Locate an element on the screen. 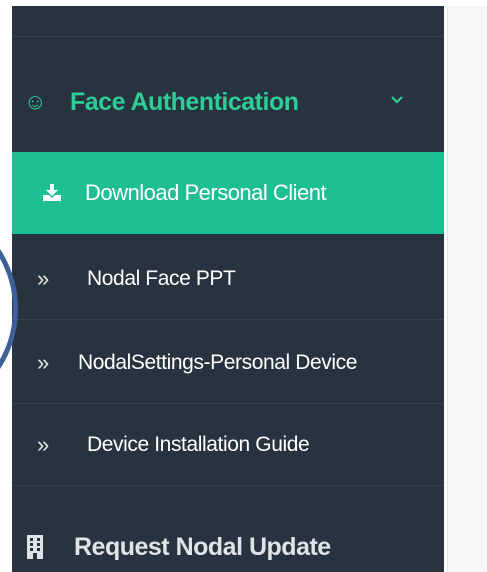 The width and height of the screenshot is (487, 572). menu-item-request-nodal-update: Request Nodal Update is located at coordinates (228, 545).